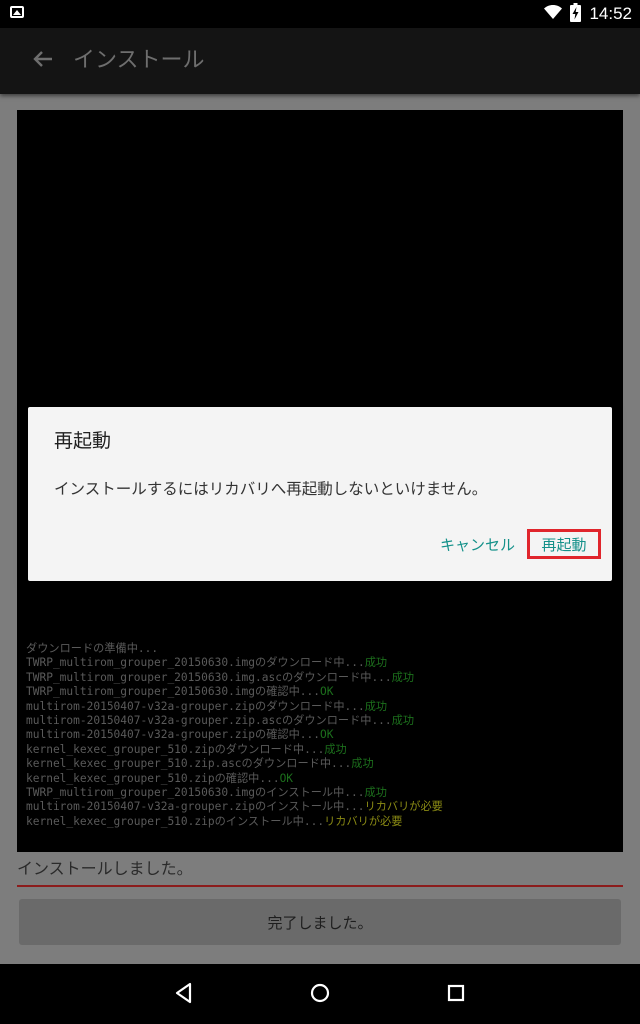 The height and width of the screenshot is (1024, 640). What do you see at coordinates (105, 868) in the screenshot?
I see `install-status-text: インストールしました。` at bounding box center [105, 868].